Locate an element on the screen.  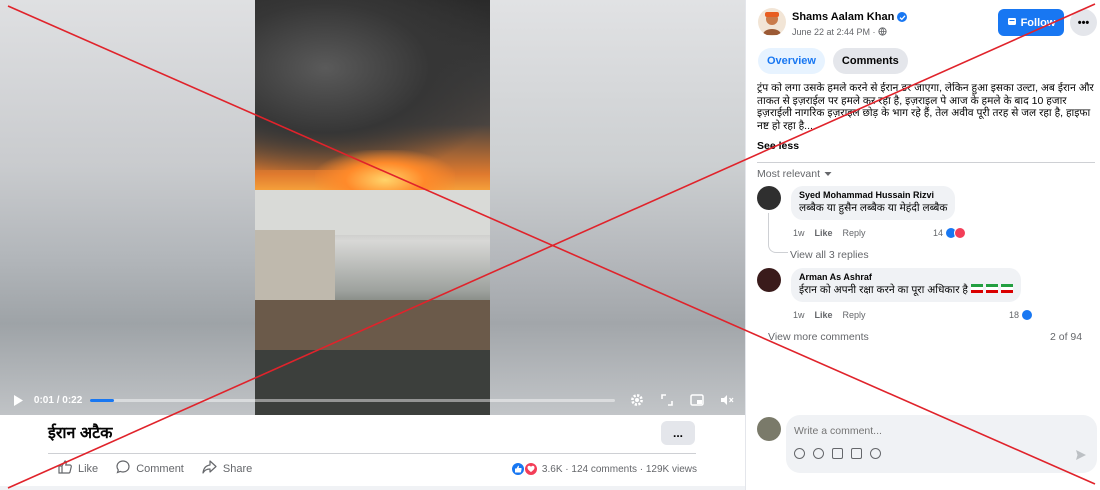
follow-icon is located at coordinates (1012, 22).